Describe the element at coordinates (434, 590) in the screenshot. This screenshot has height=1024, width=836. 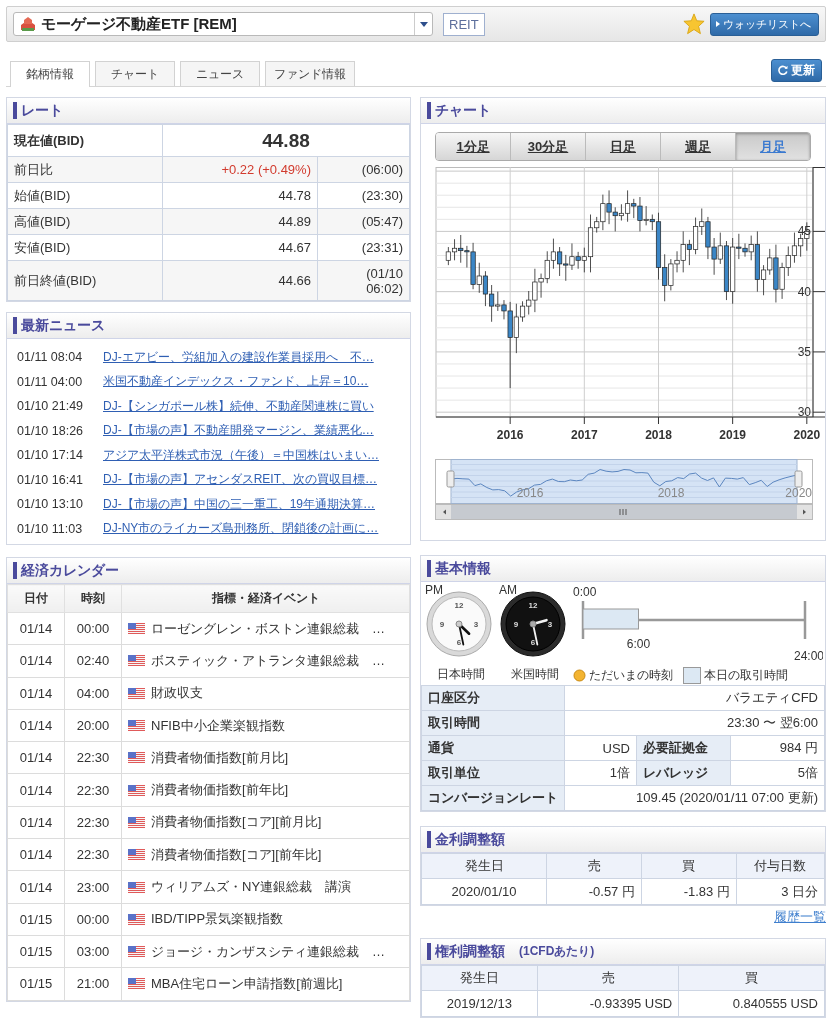
I see `meridiem-label: PM` at that location.